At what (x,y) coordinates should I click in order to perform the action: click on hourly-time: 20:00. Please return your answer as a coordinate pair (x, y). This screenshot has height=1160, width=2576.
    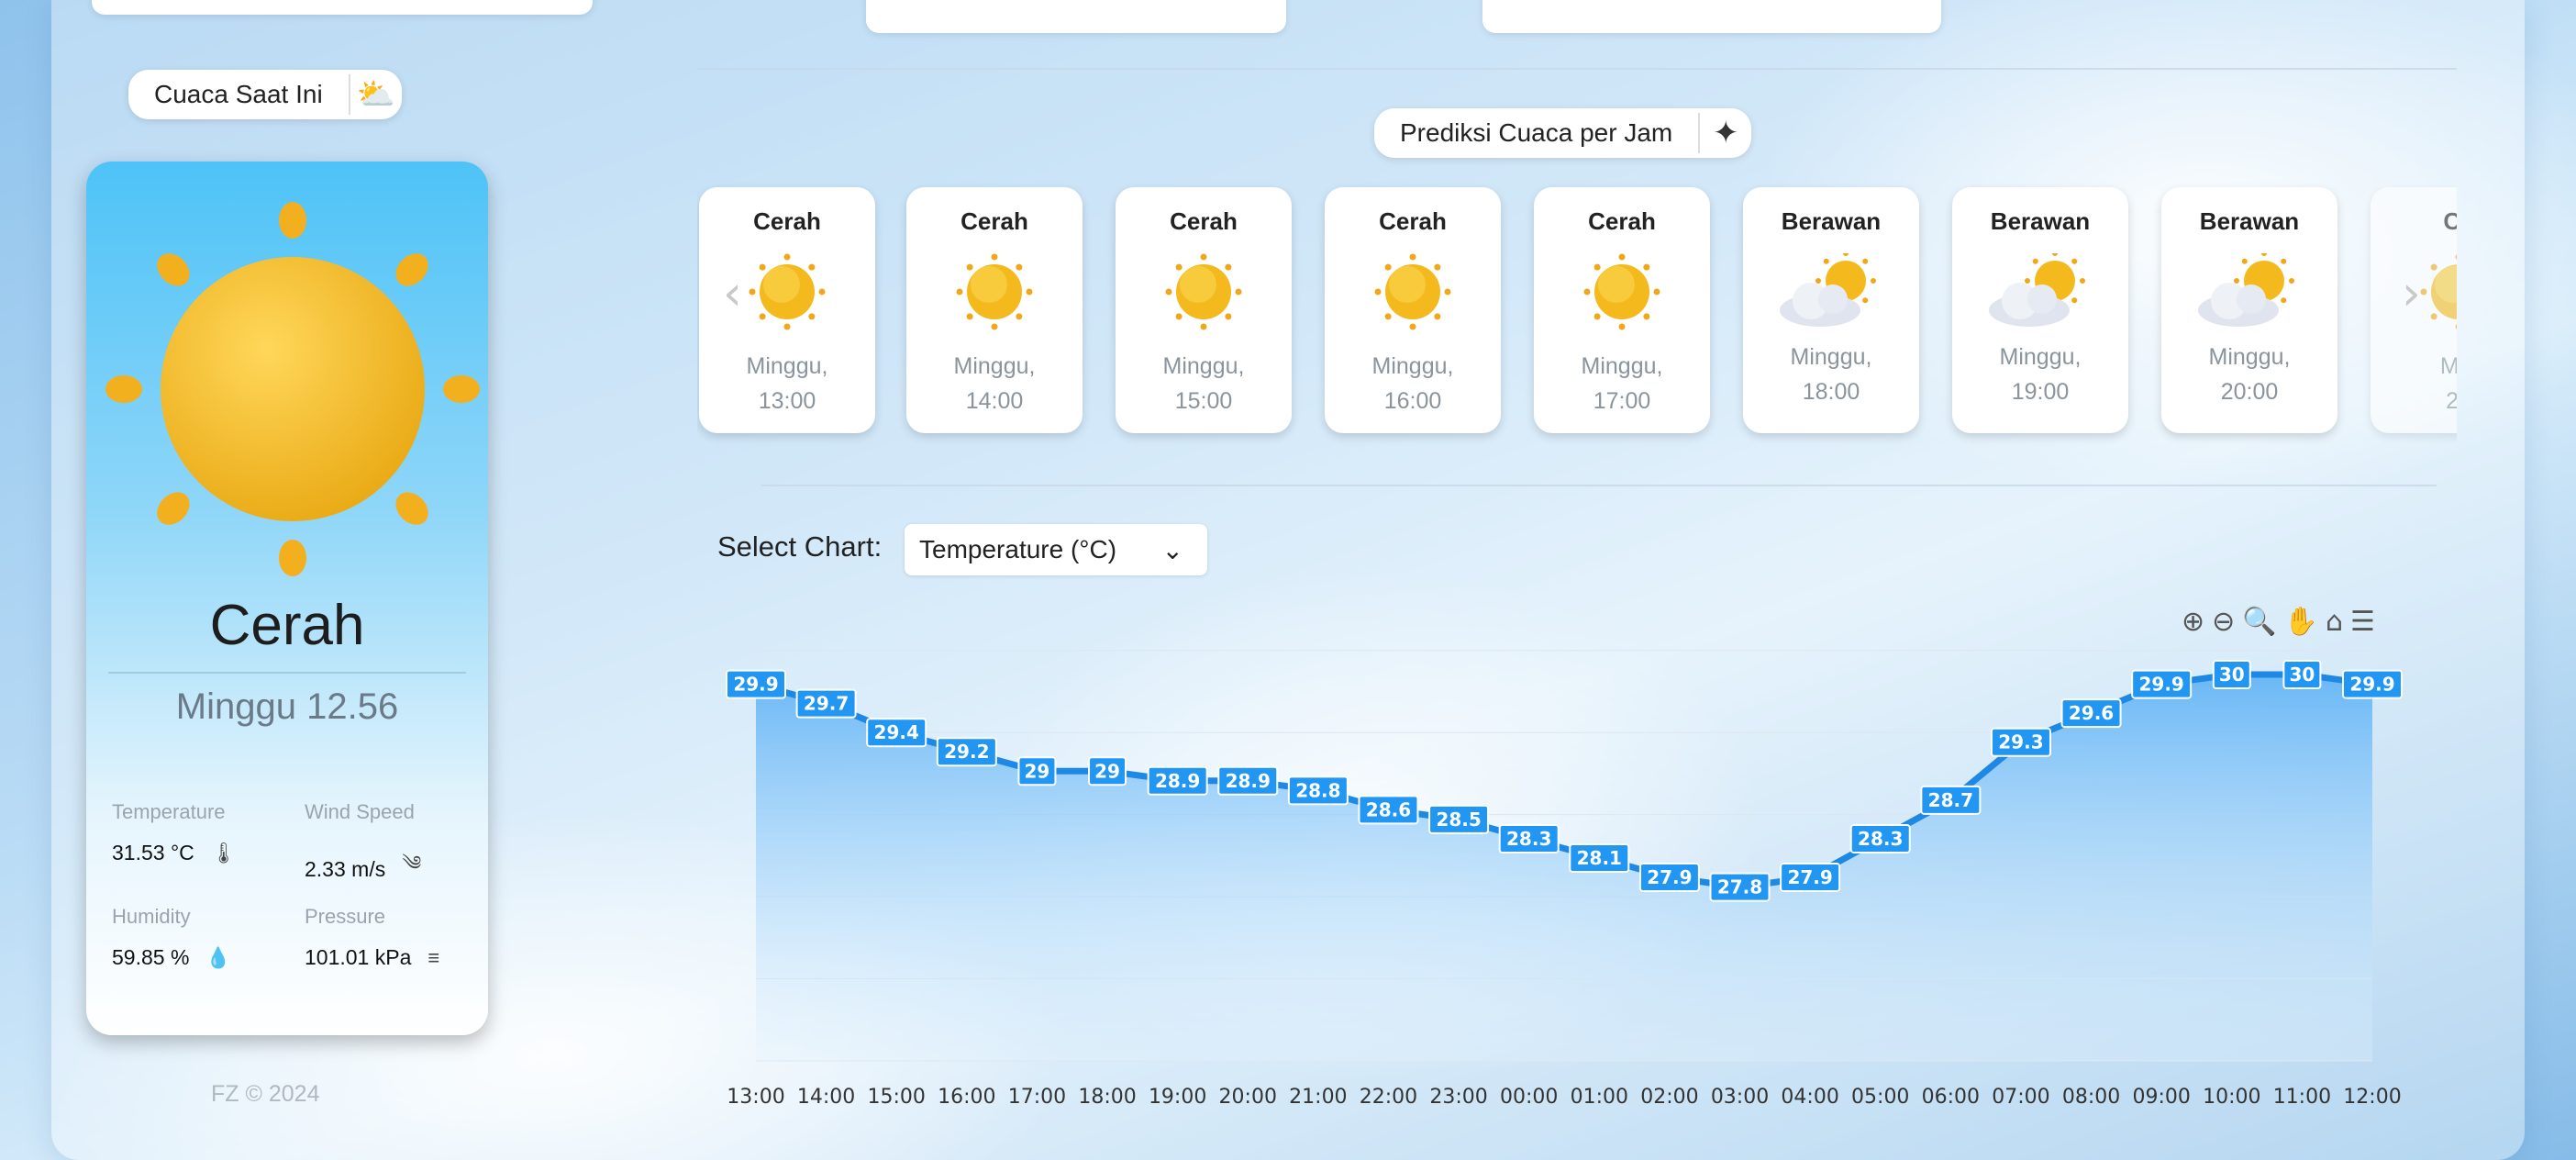
    Looking at the image, I should click on (2249, 392).